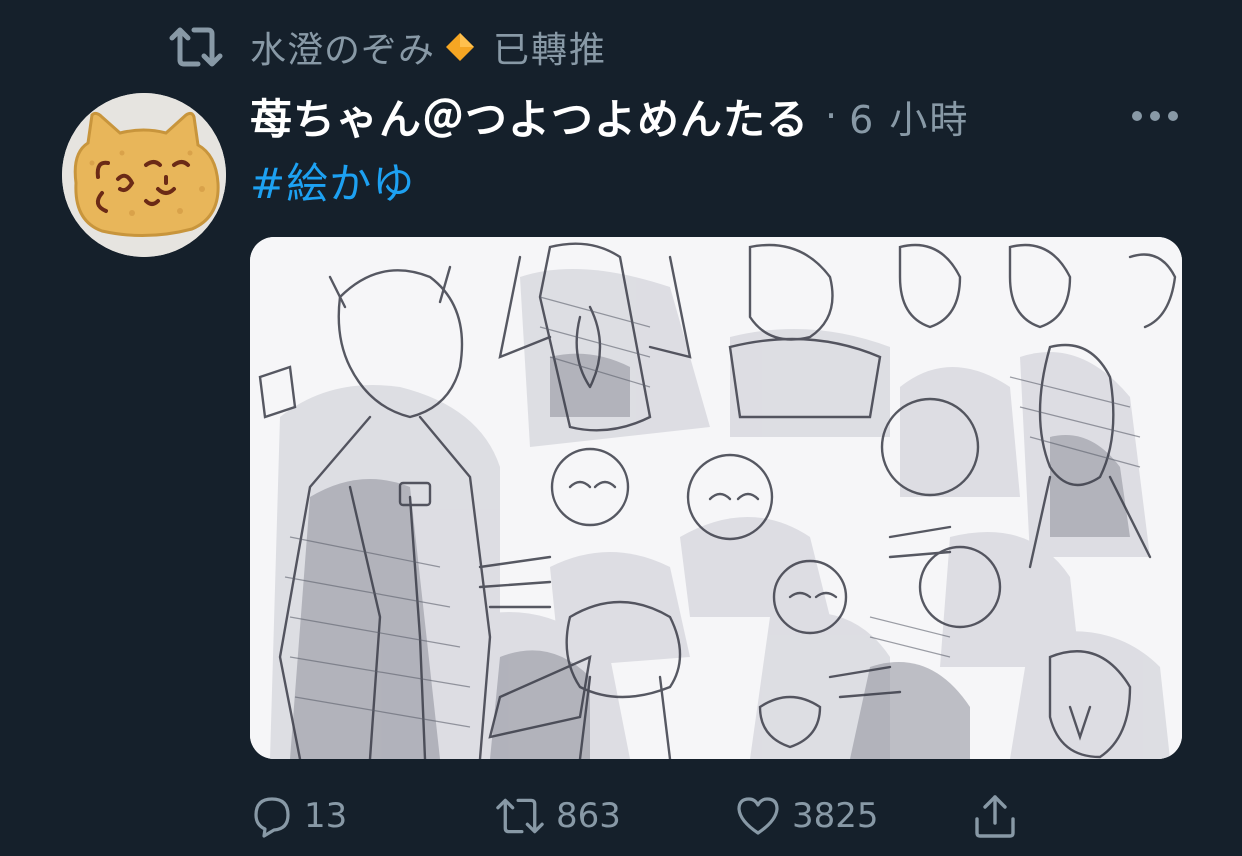  I want to click on avatar-image, so click(144, 175).